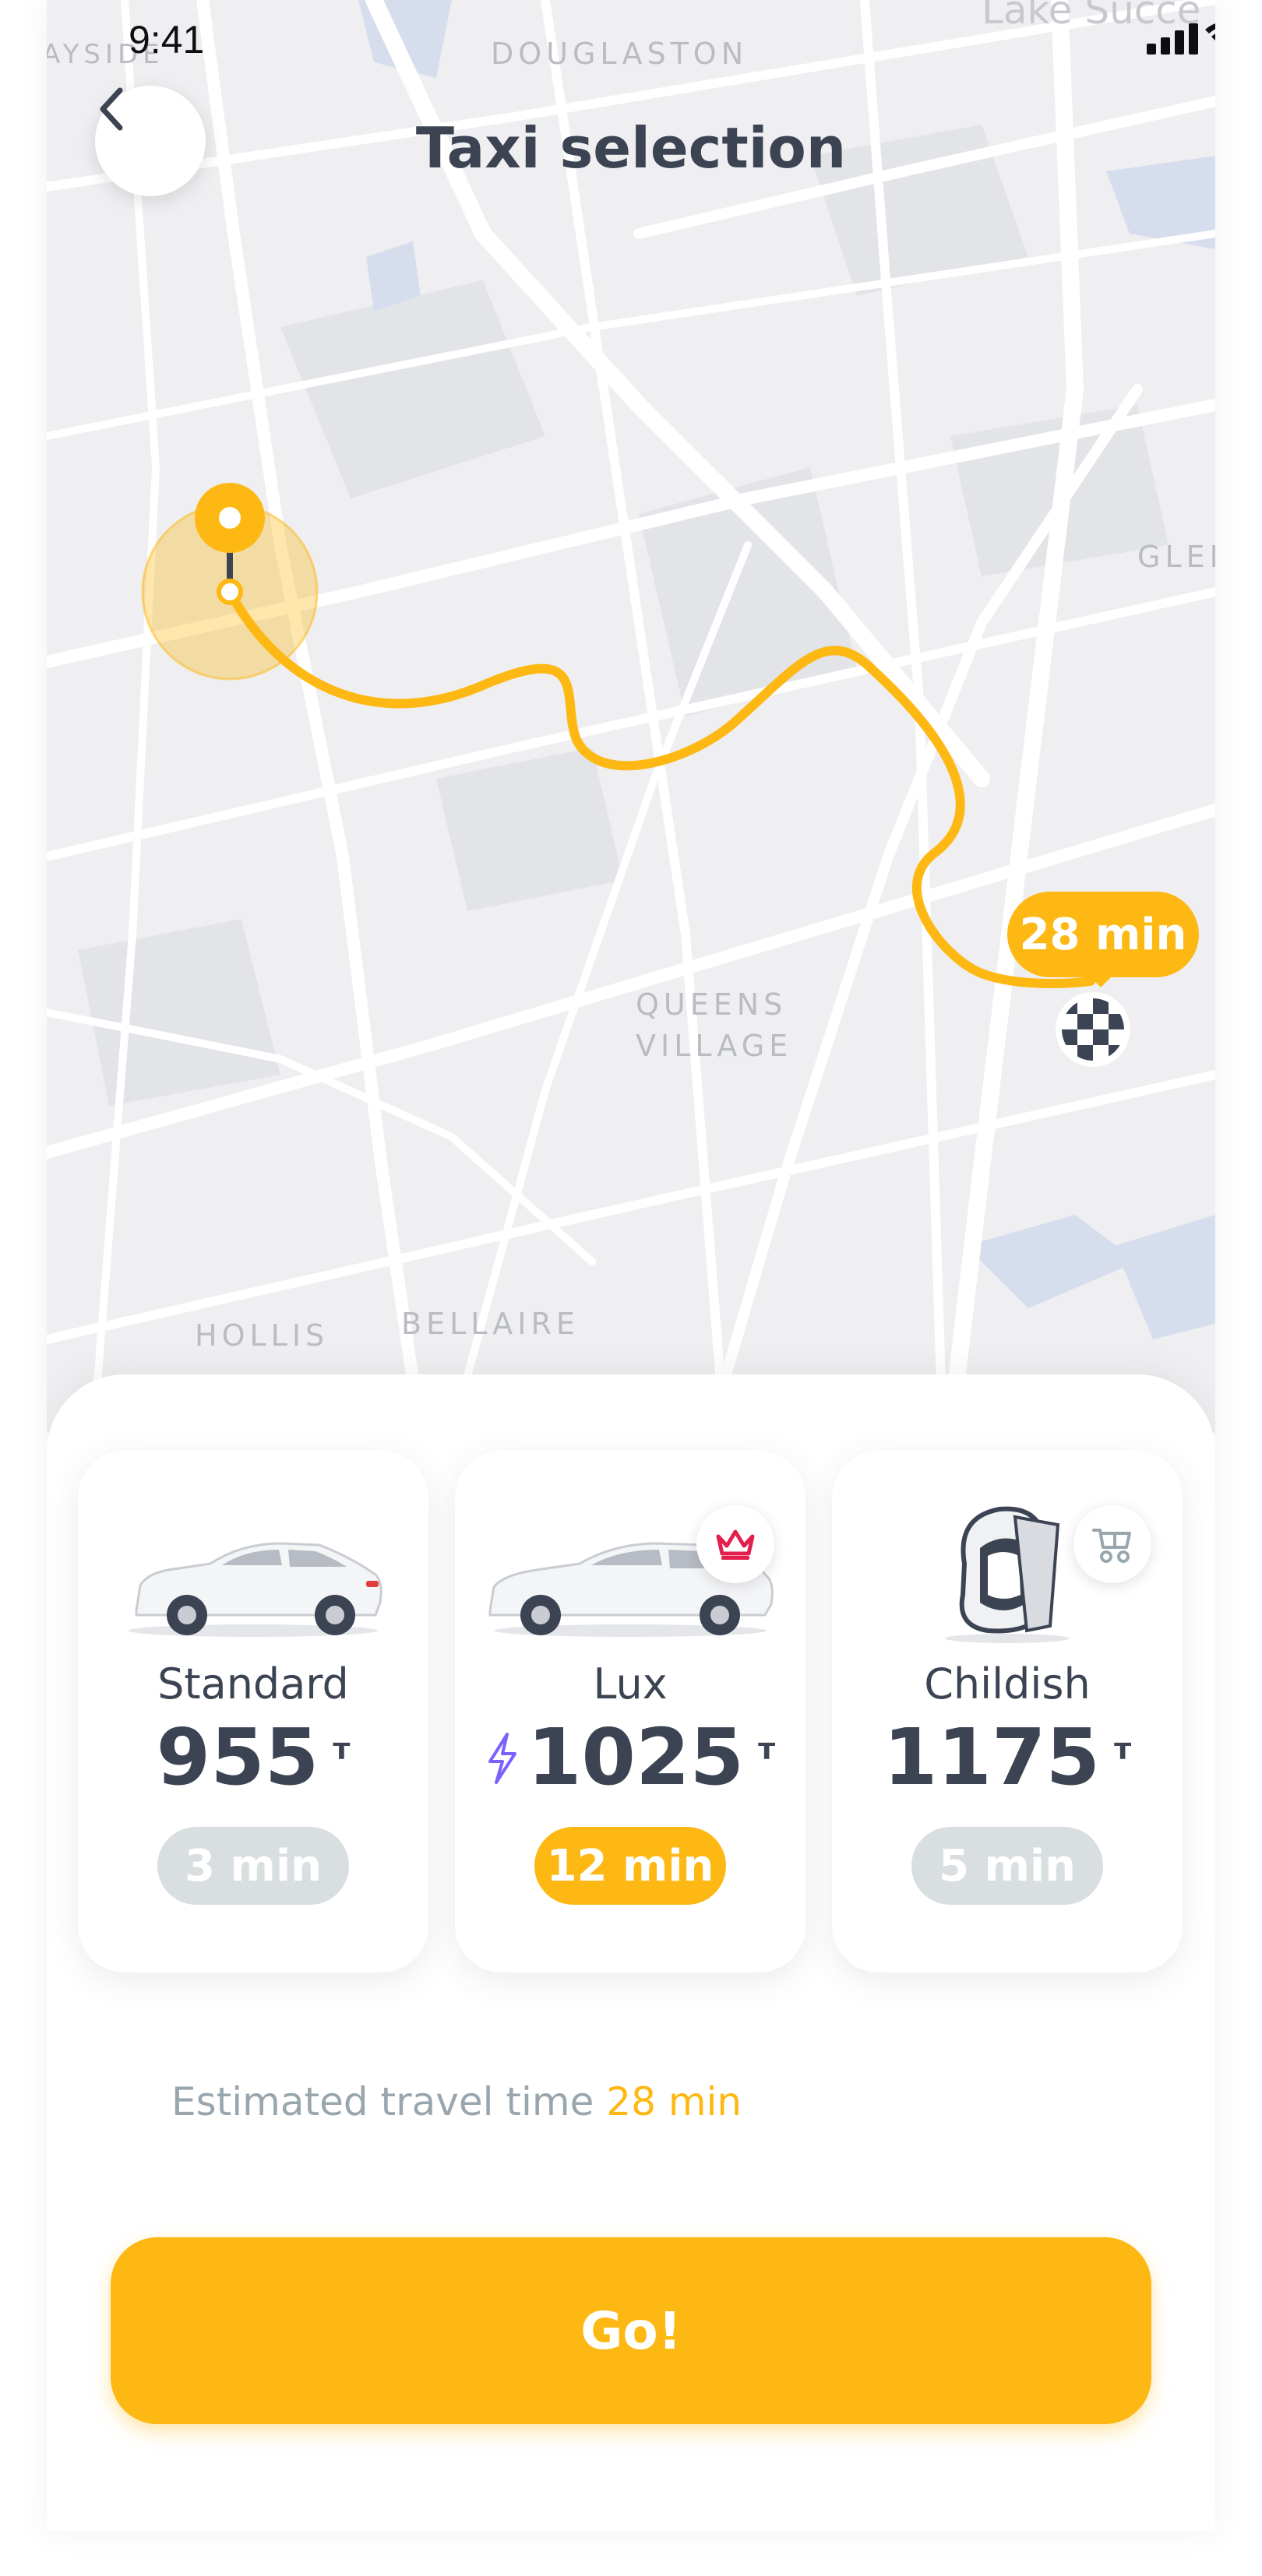 The height and width of the screenshot is (2576, 1262). I want to click on map-label-glen: GLEN, so click(1176, 557).